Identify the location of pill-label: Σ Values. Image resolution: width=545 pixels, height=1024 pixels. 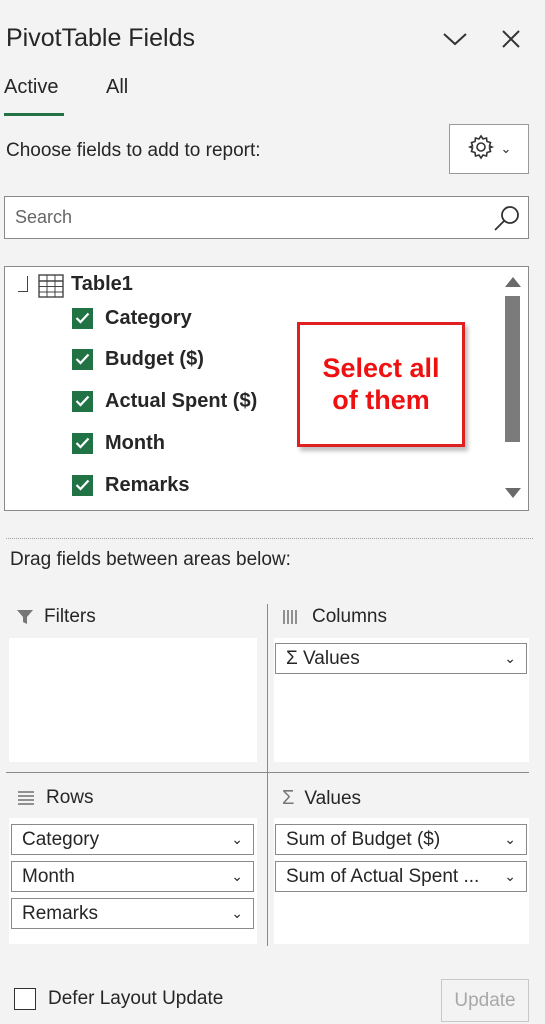
(323, 658).